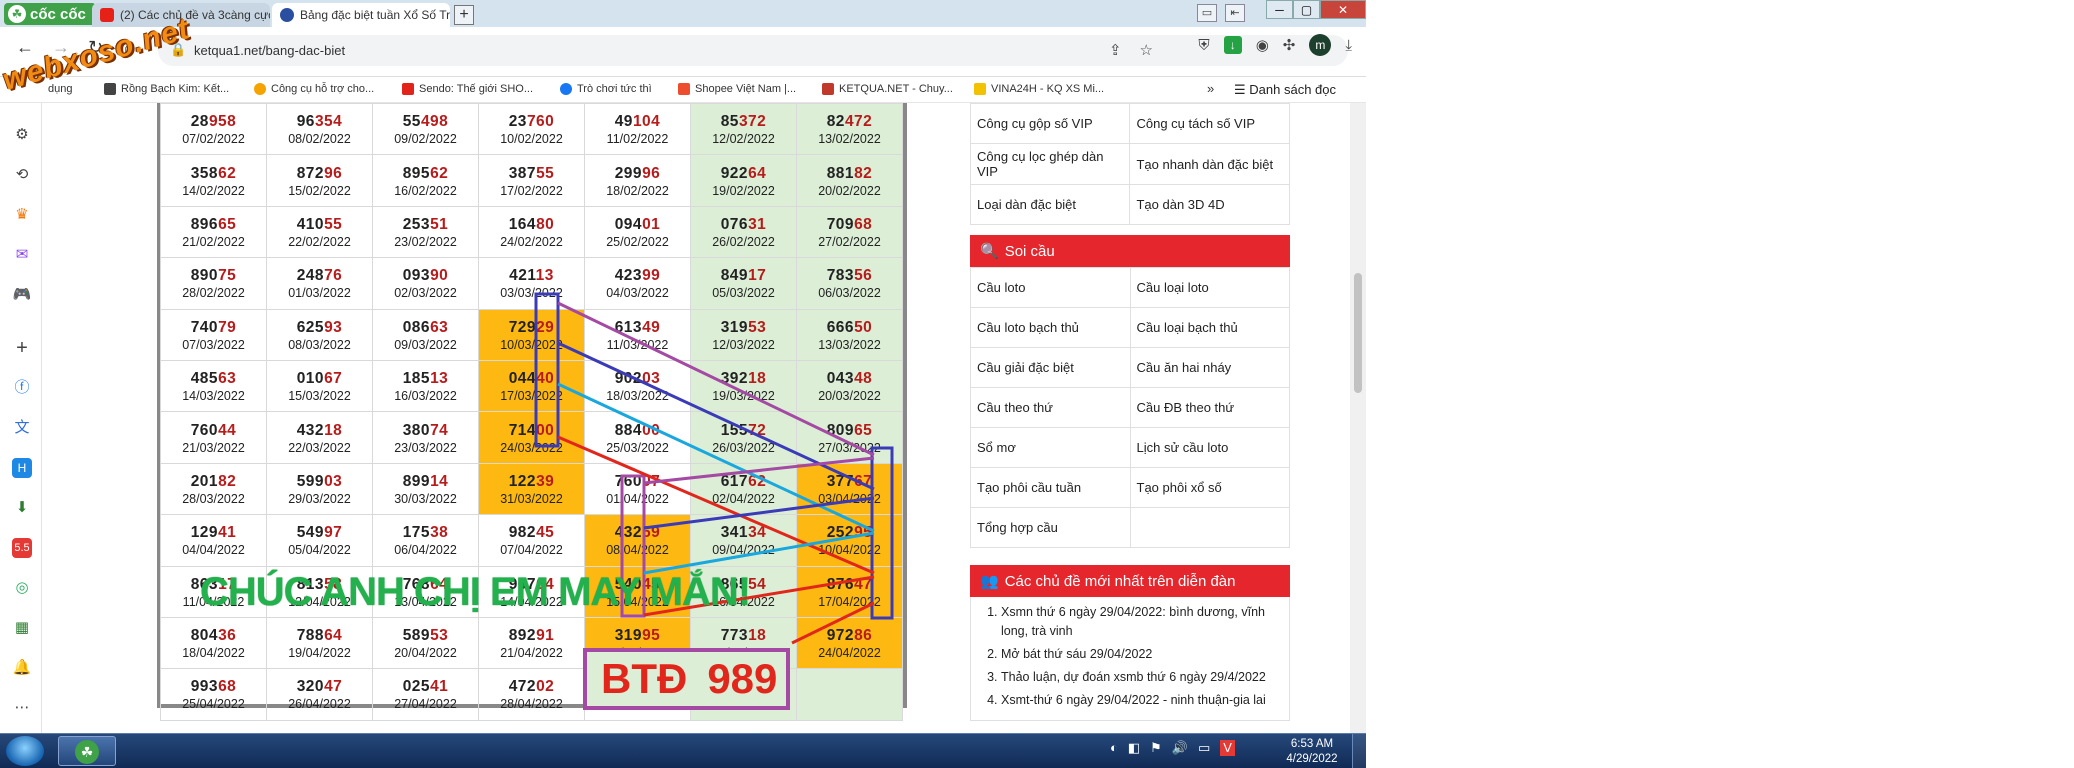 The image size is (2074, 768). Describe the element at coordinates (22, 348) in the screenshot. I see `add-sidebar-icon: +` at that location.